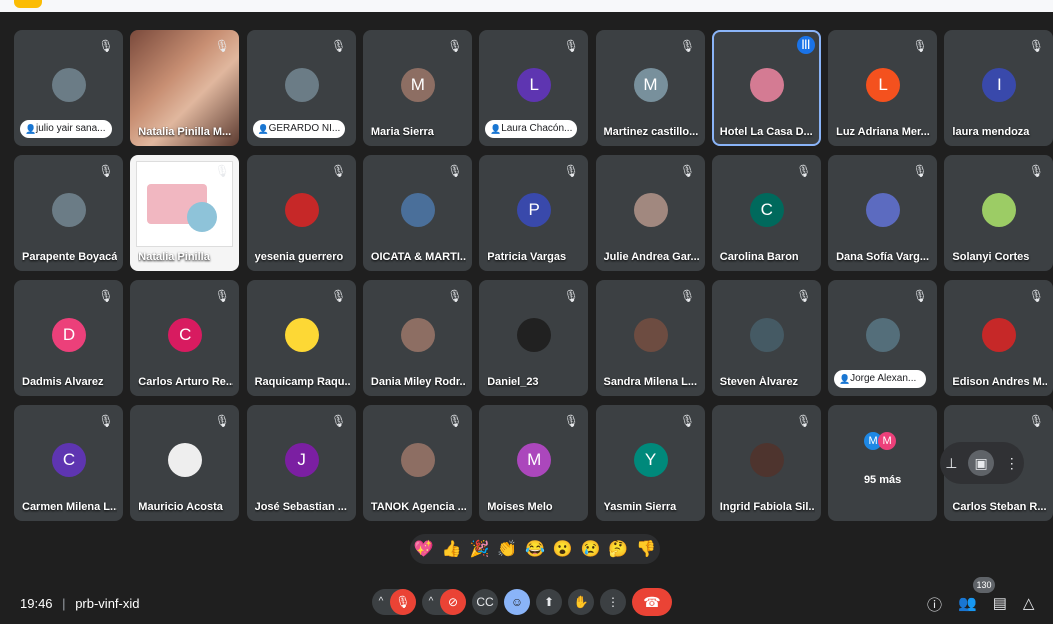 The width and height of the screenshot is (1053, 624). Describe the element at coordinates (883, 85) in the screenshot. I see `avatar: L` at that location.